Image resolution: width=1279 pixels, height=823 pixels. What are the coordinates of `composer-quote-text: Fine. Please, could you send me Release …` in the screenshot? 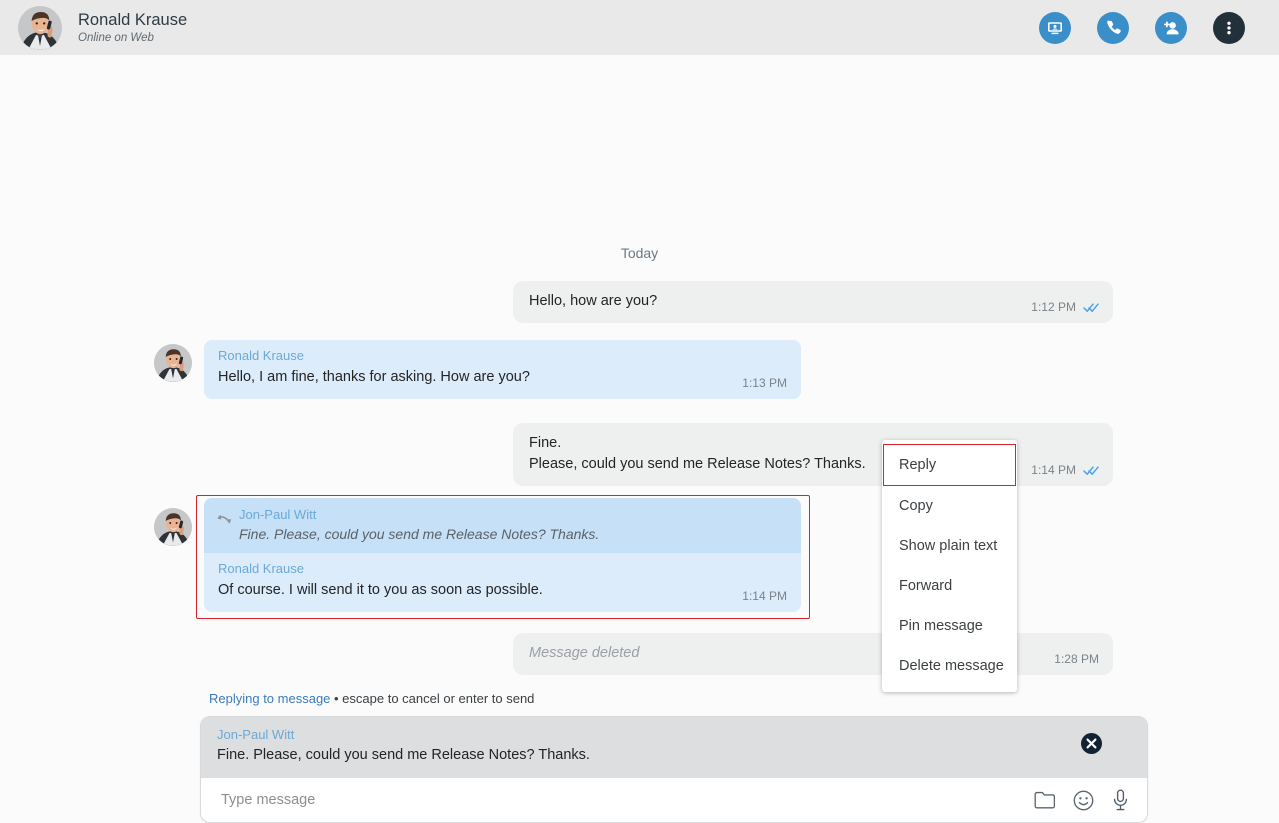 It's located at (403, 755).